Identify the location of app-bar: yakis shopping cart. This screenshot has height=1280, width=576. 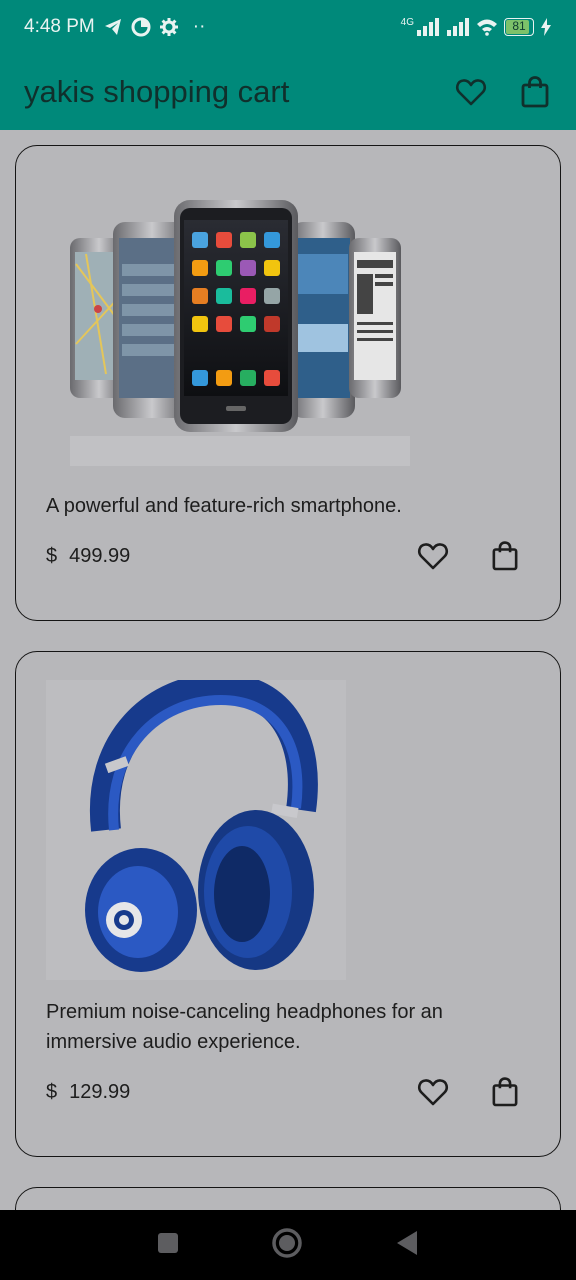
(288, 92).